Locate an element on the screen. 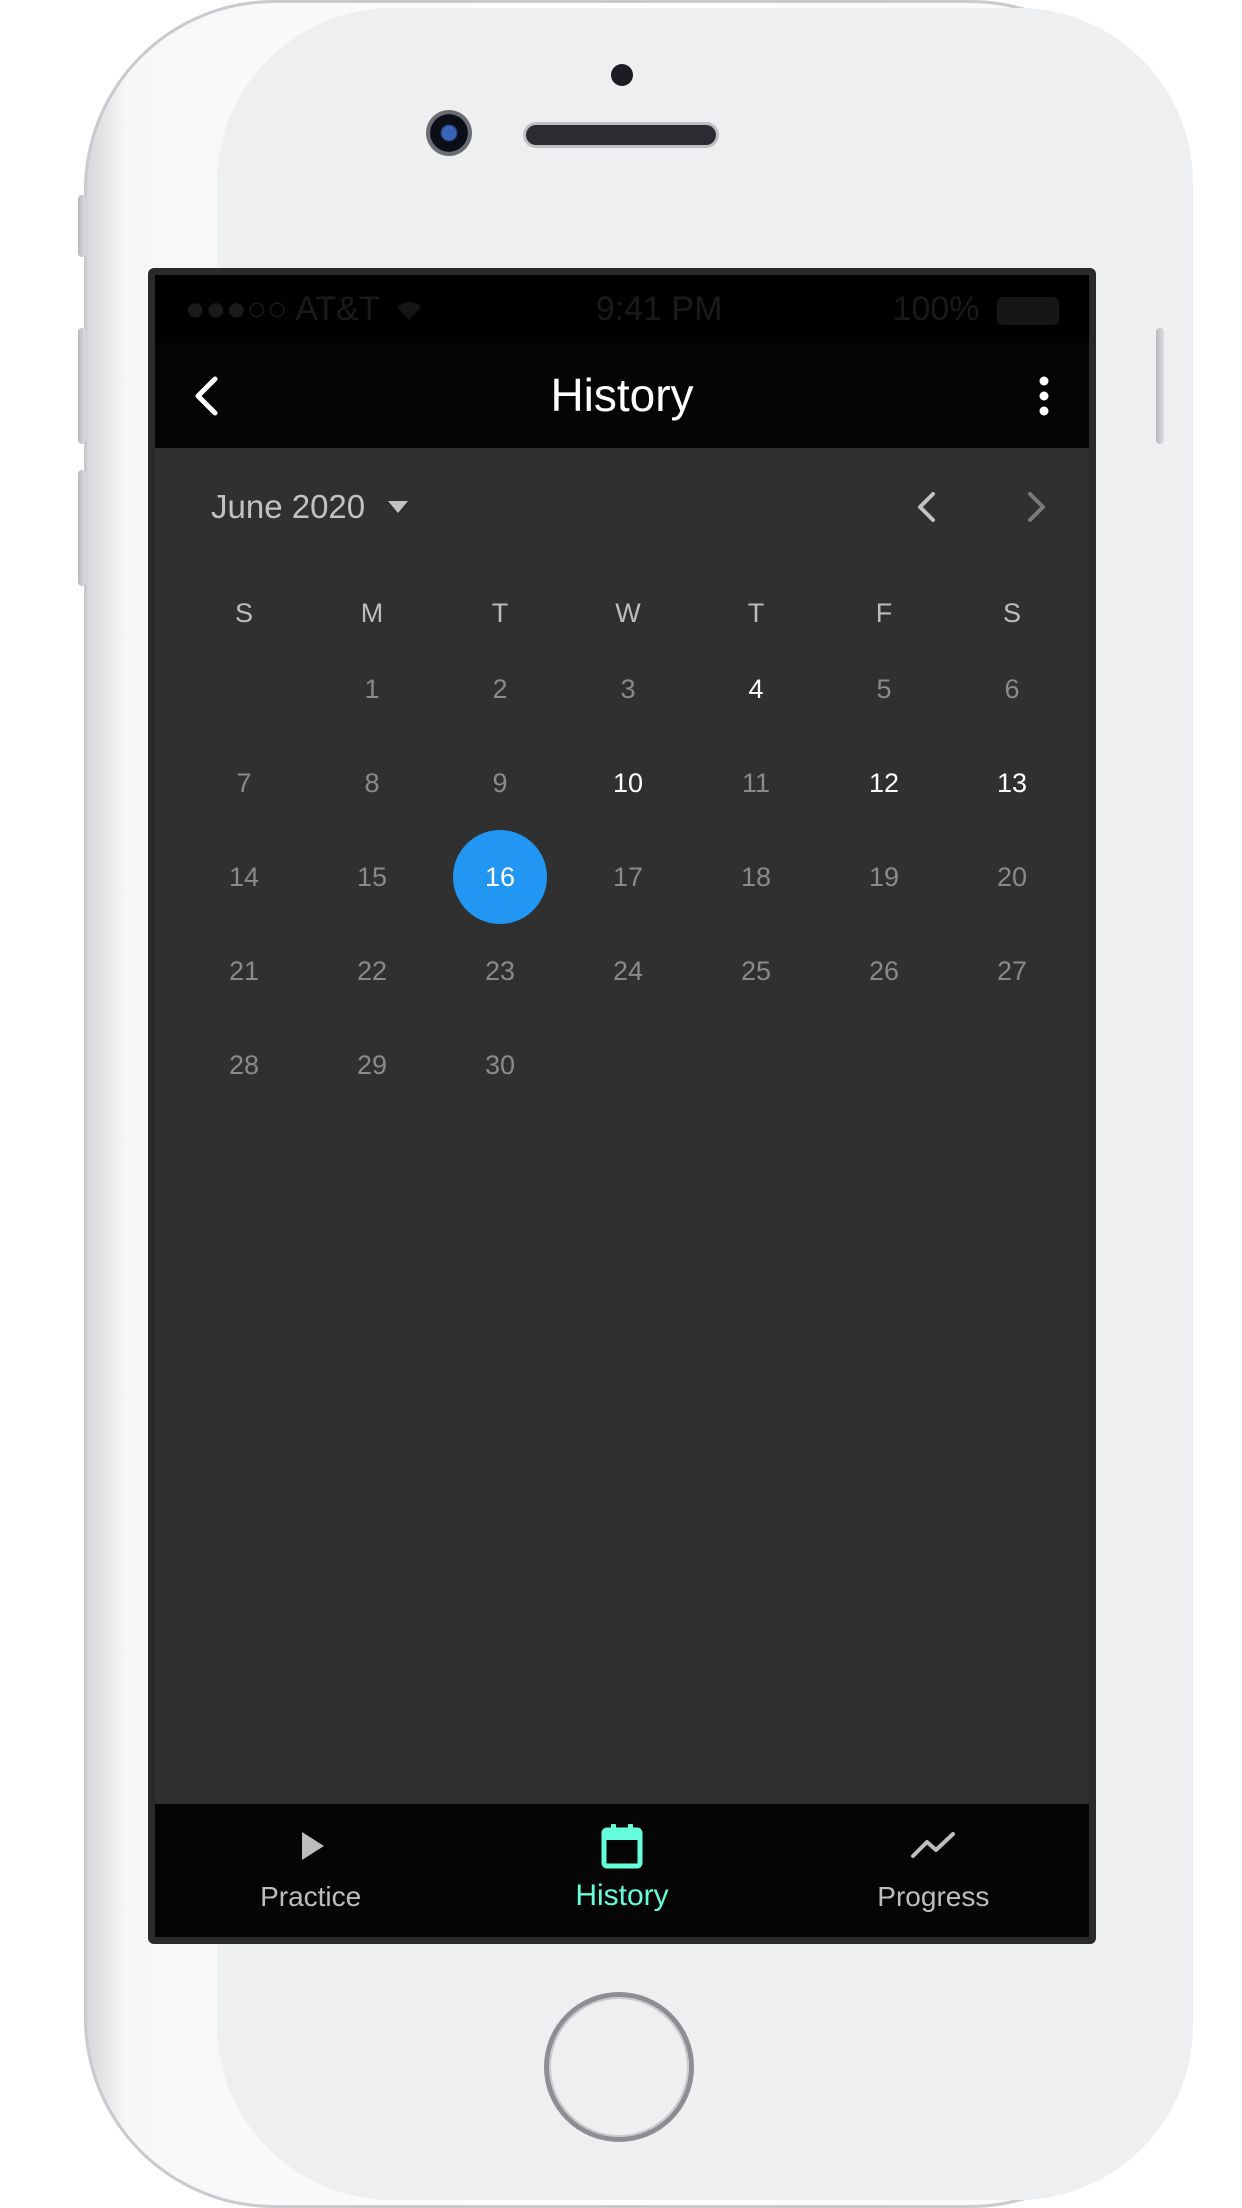 The width and height of the screenshot is (1242, 2208). nav-label: Practice is located at coordinates (311, 1896).